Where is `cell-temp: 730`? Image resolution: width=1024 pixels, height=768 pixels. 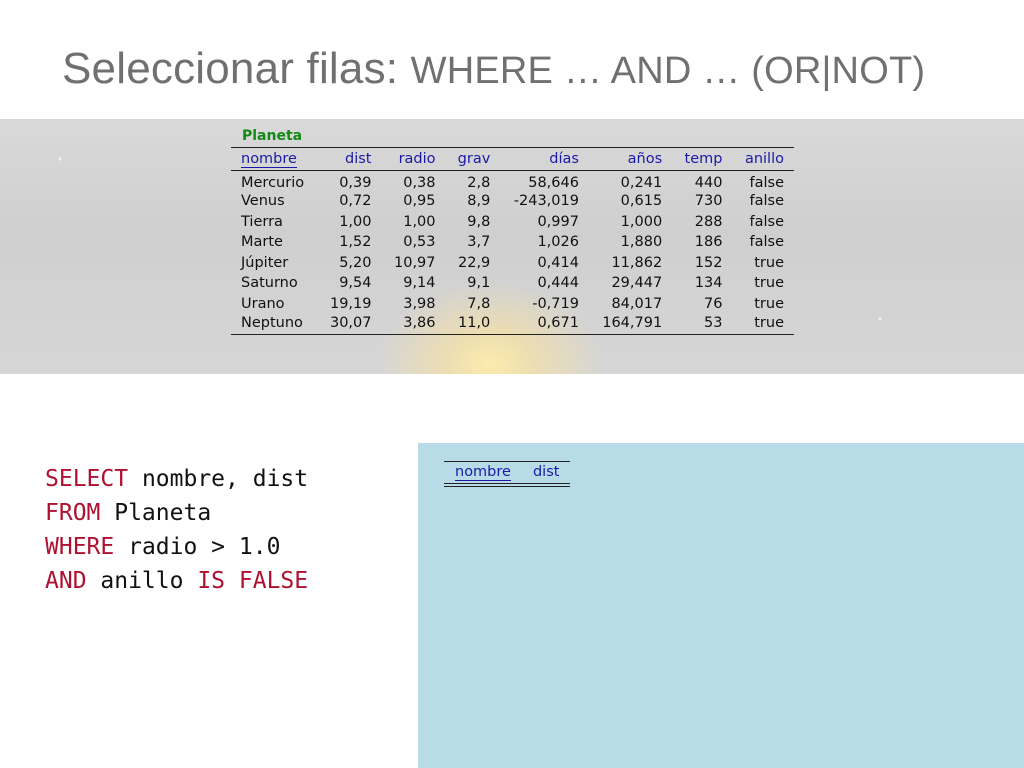 cell-temp: 730 is located at coordinates (708, 201).